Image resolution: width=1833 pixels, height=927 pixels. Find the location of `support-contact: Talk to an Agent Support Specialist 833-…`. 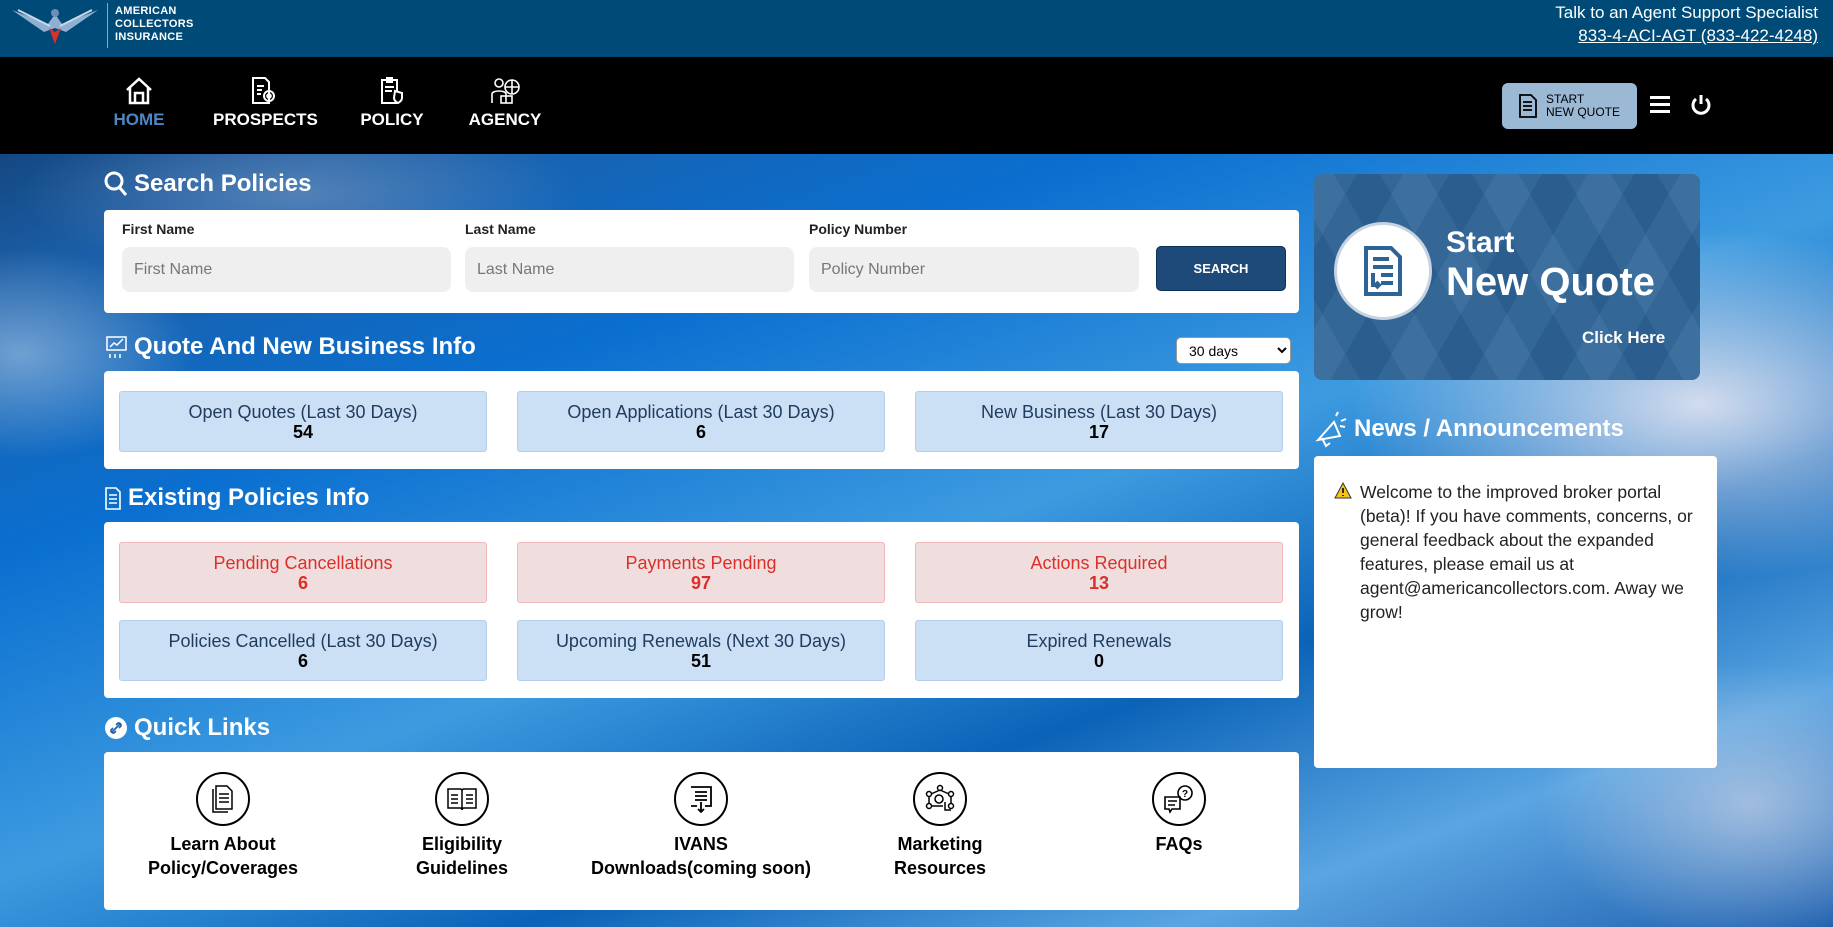

support-contact: Talk to an Agent Support Specialist 833-… is located at coordinates (1686, 24).